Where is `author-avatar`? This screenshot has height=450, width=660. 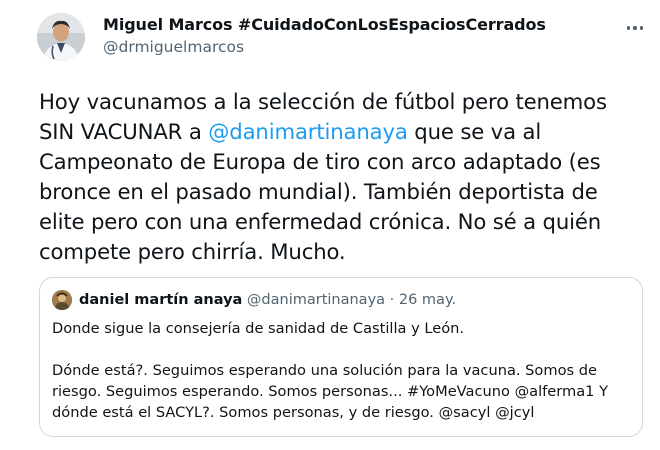
author-avatar is located at coordinates (61, 37).